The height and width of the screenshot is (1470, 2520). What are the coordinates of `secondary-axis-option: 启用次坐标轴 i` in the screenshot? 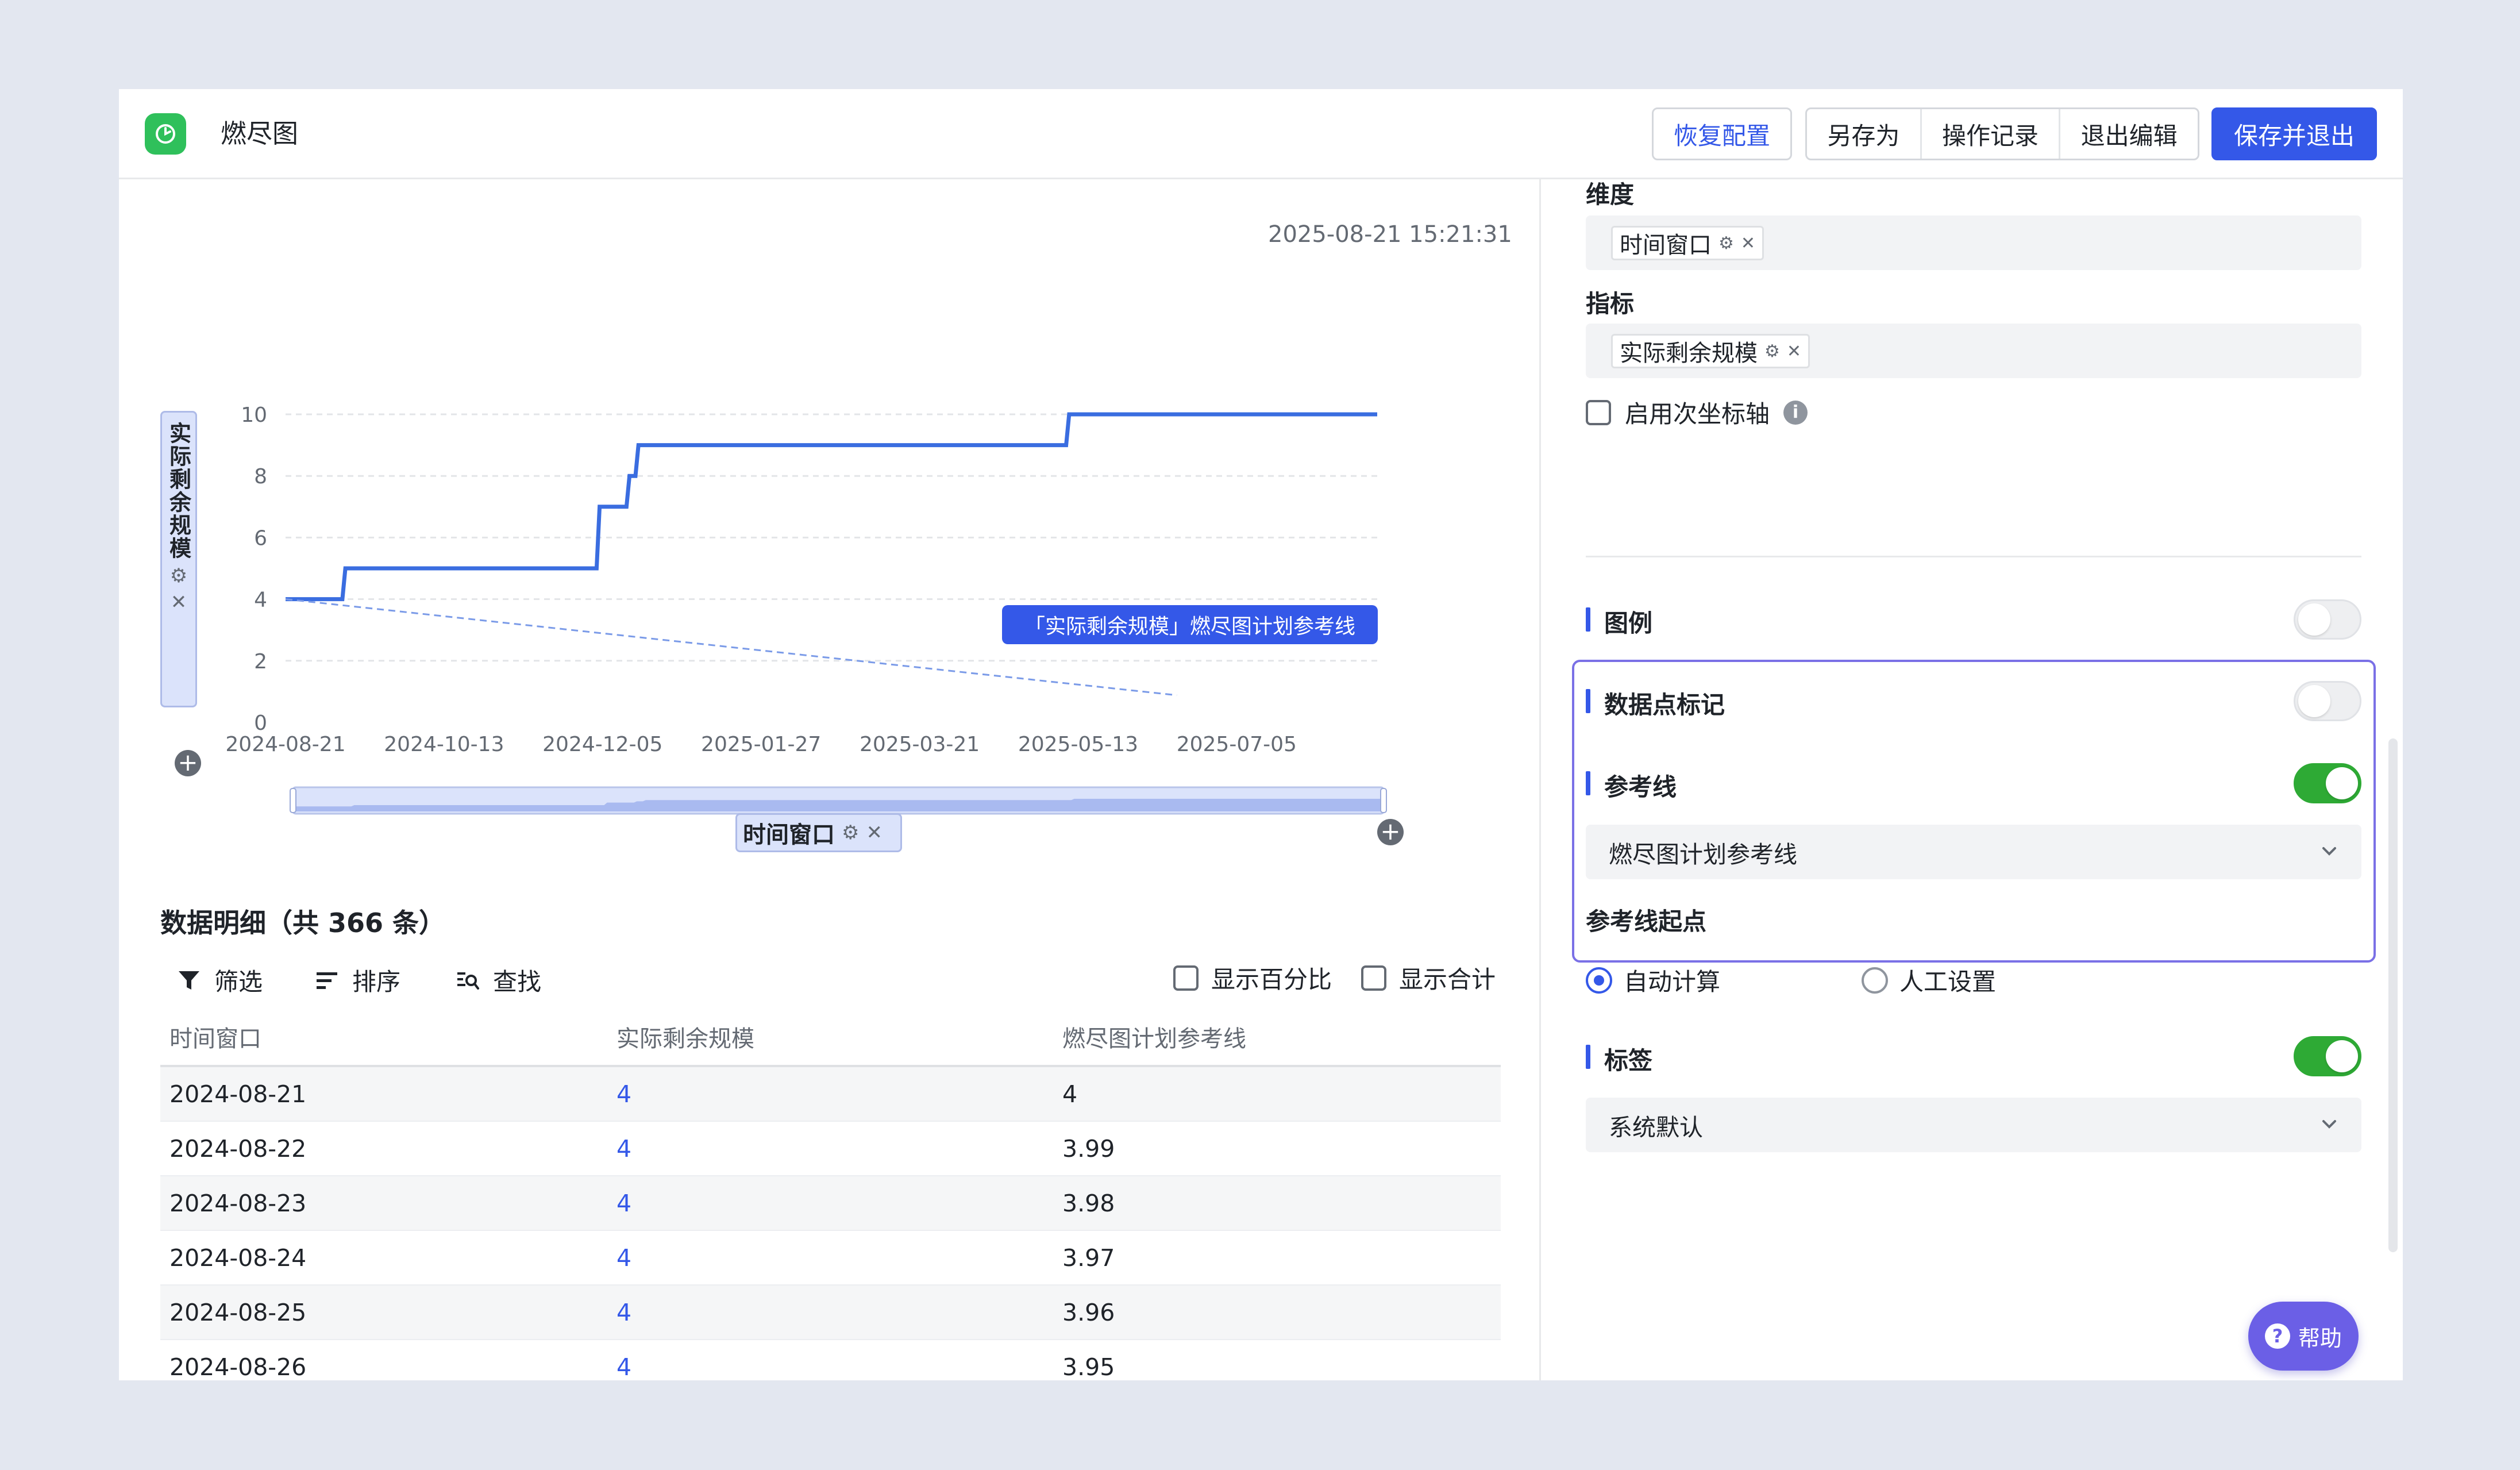 It's located at (1697, 412).